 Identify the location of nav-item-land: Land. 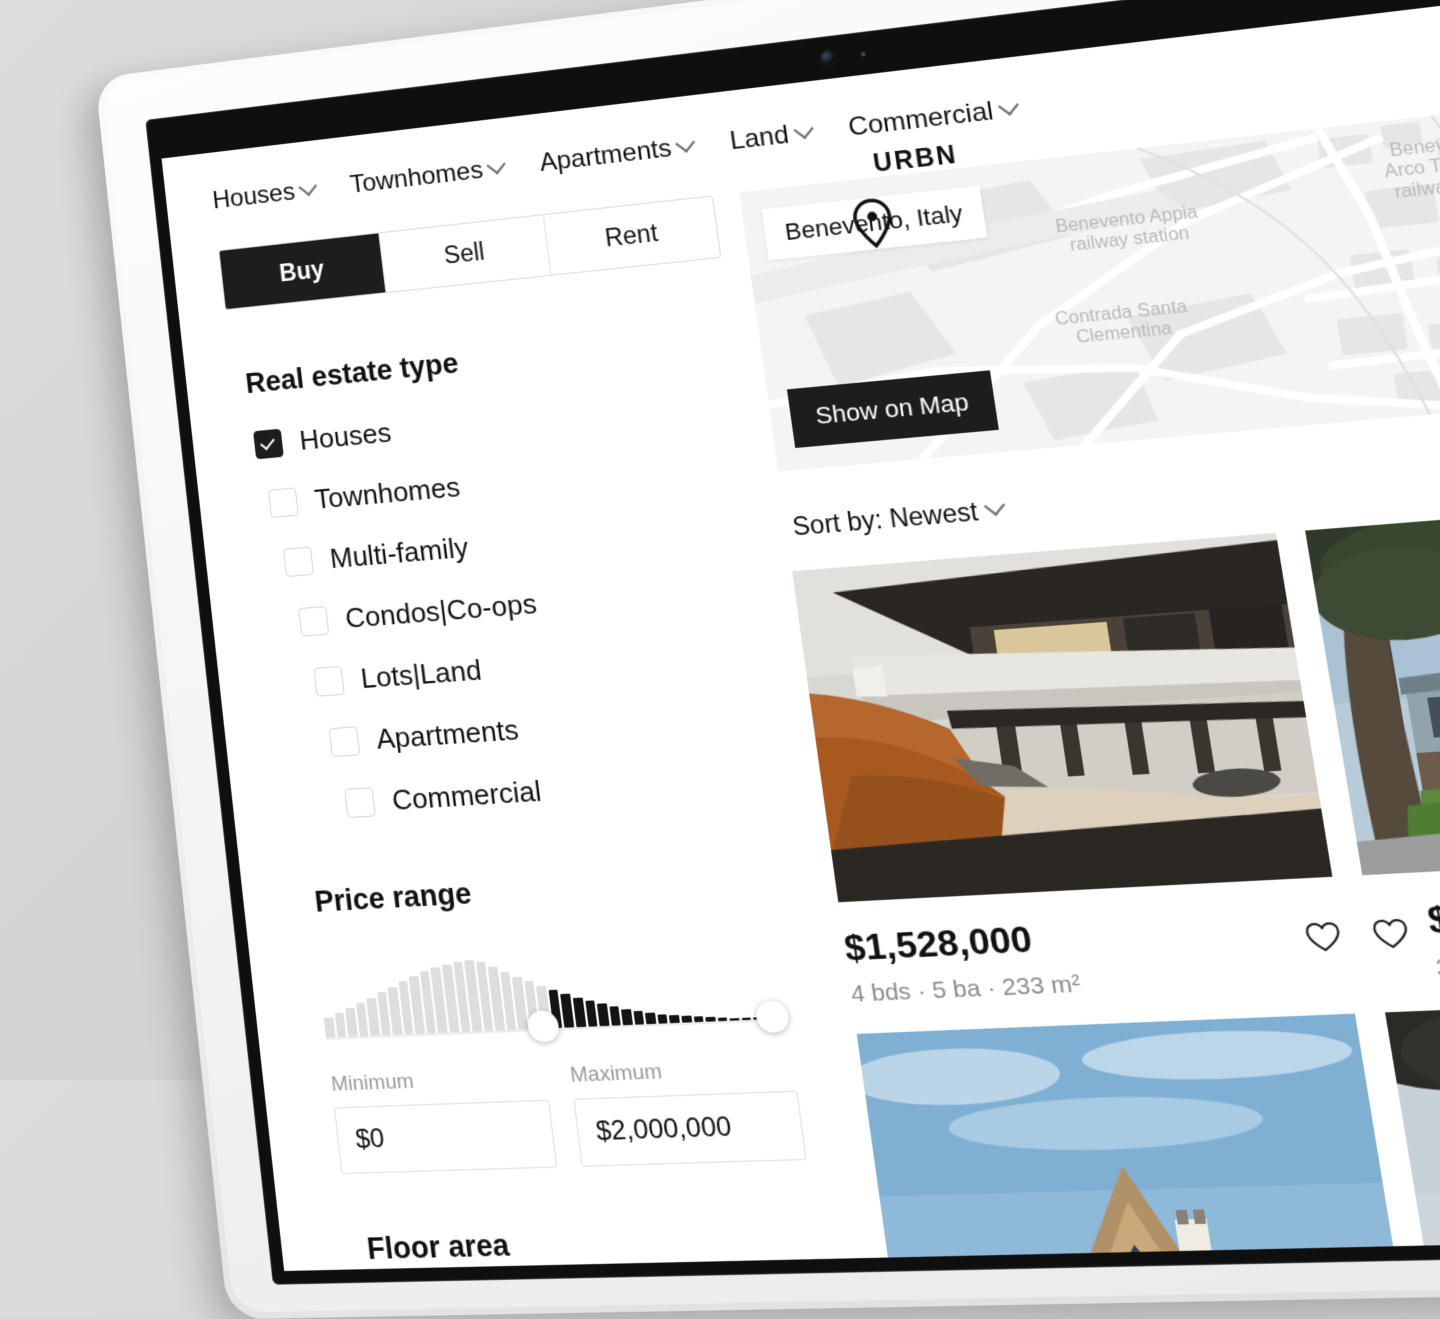
(770, 137).